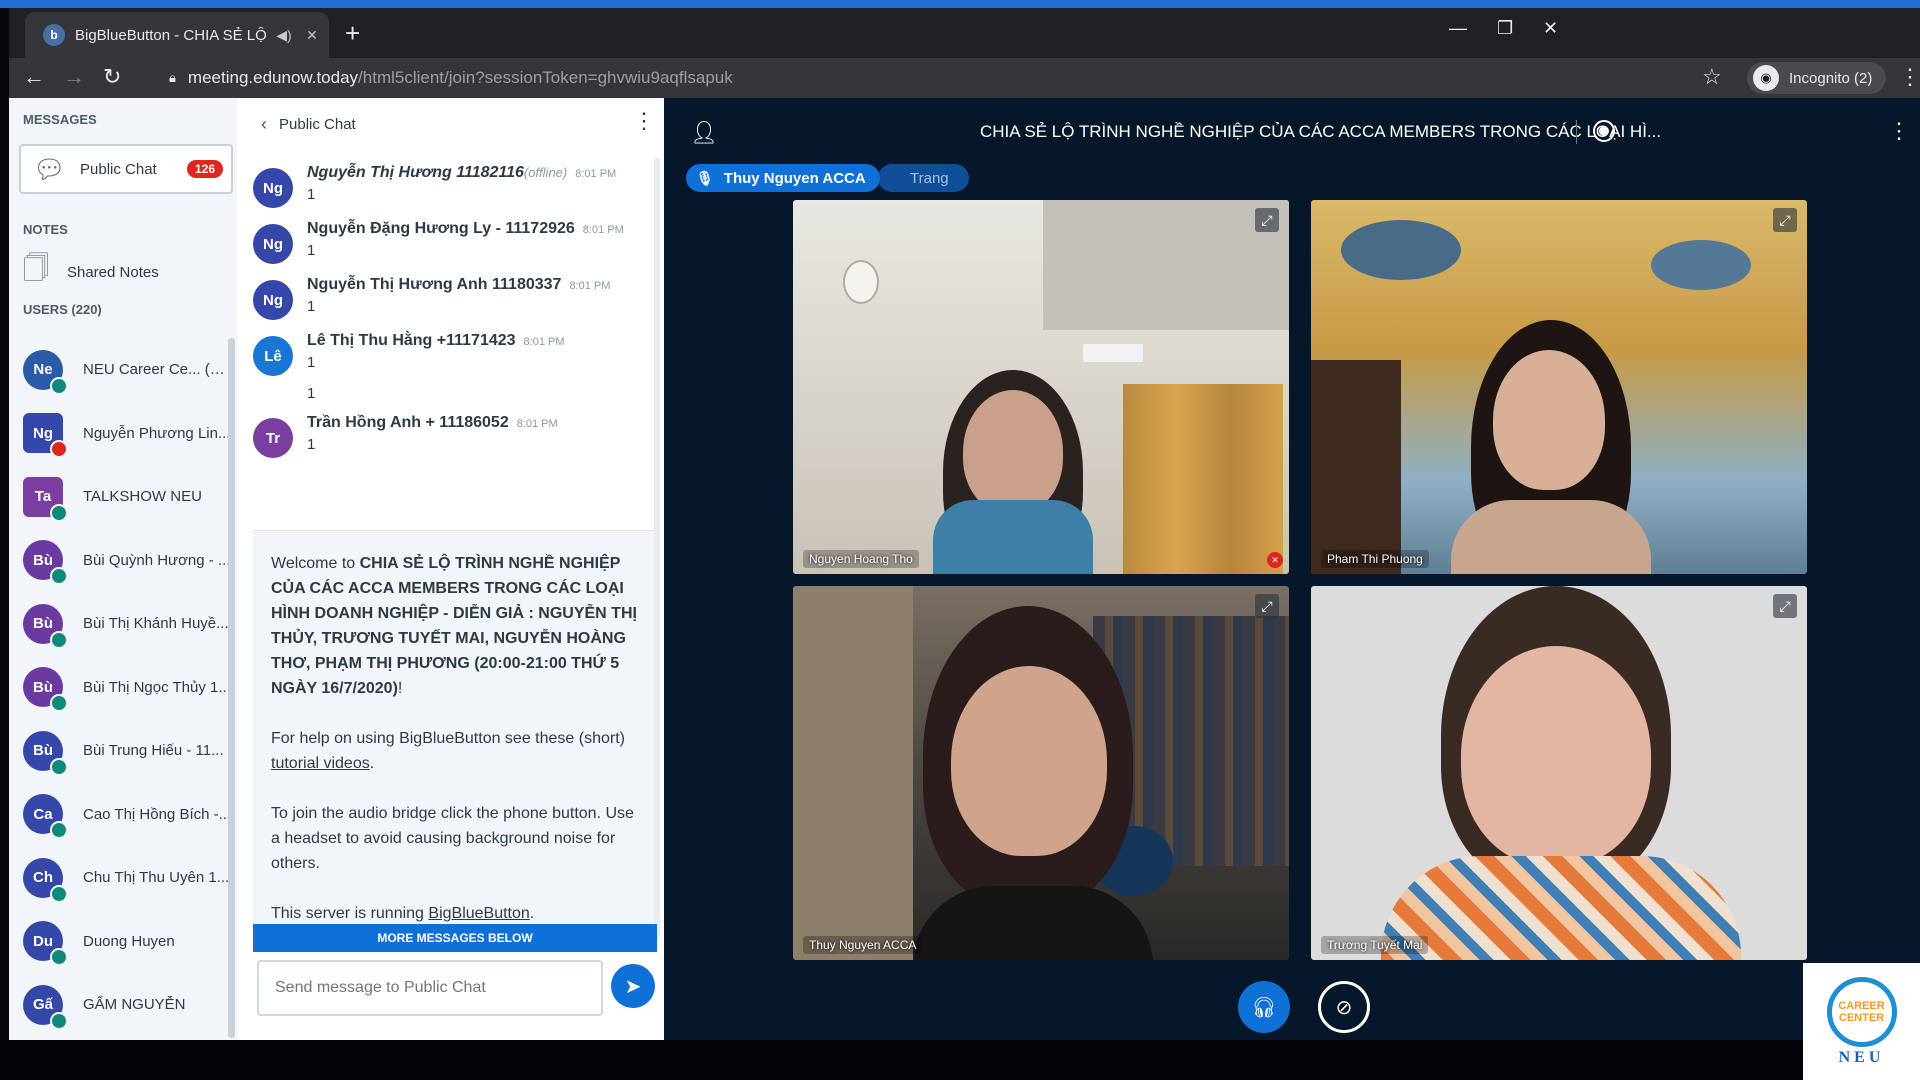 This screenshot has height=1080, width=1920. What do you see at coordinates (400, 688) in the screenshot?
I see `welcome-suffix: !` at bounding box center [400, 688].